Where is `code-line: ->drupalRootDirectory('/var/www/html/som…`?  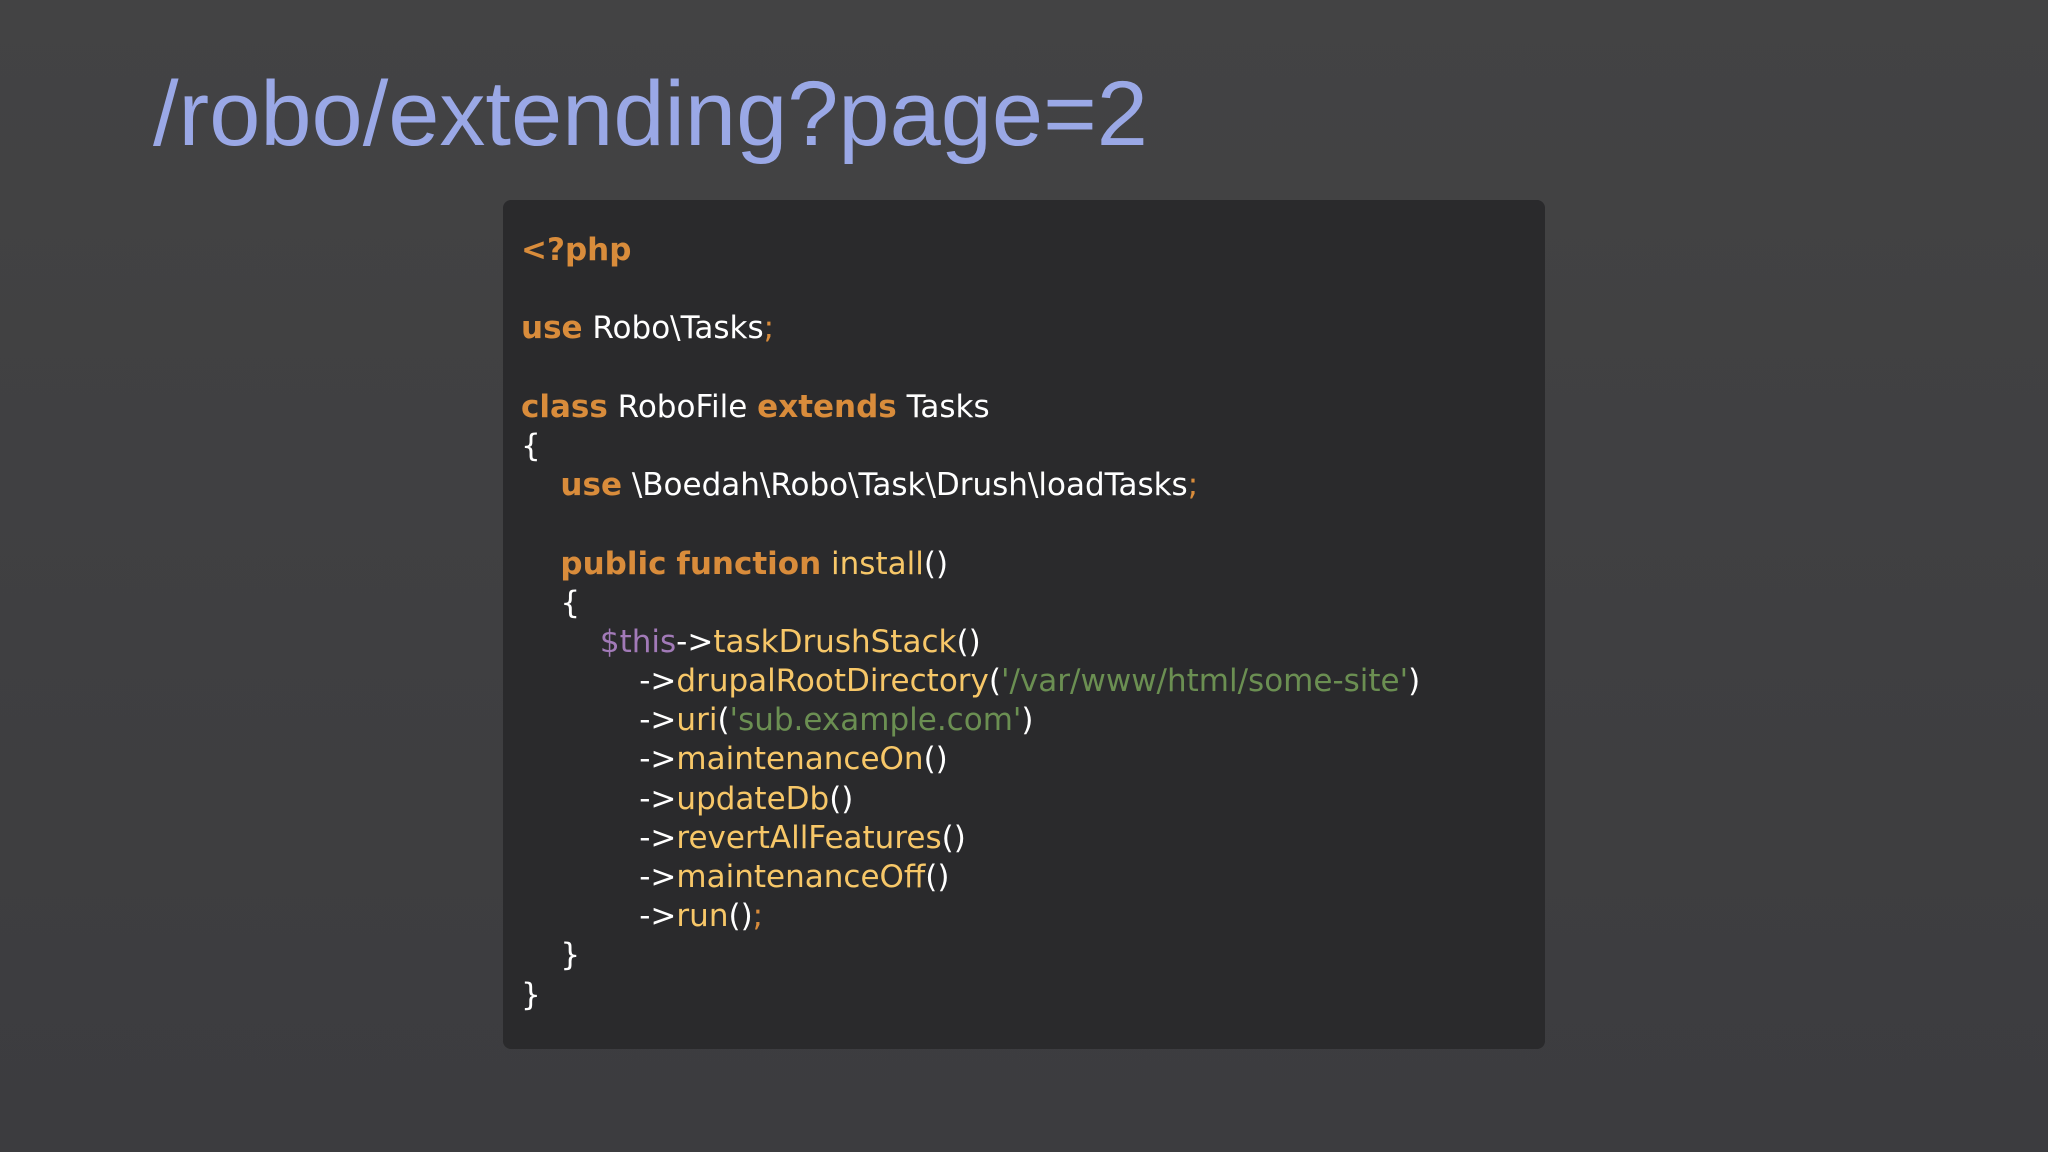
code-line: ->drupalRootDirectory('/var/www/html/som… is located at coordinates (970, 681).